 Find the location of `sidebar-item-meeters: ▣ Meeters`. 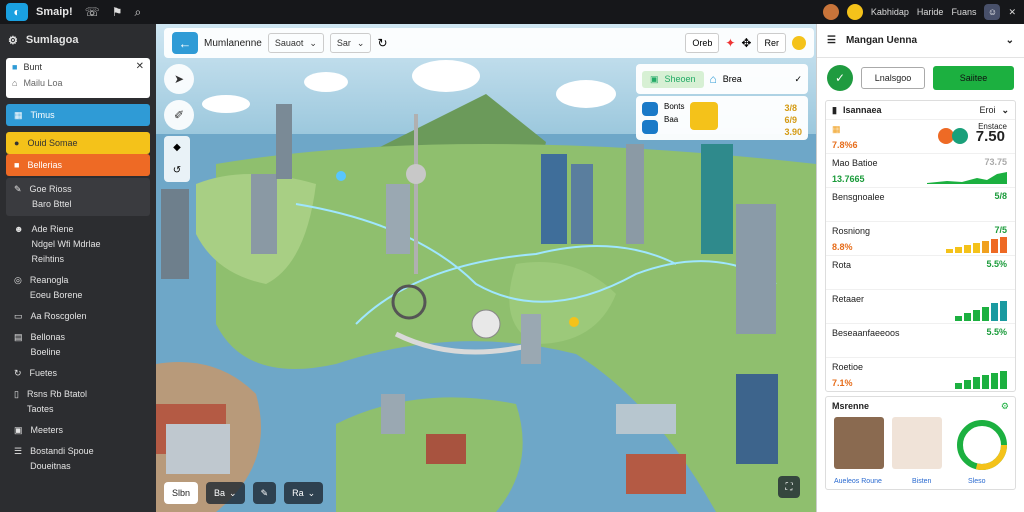

sidebar-item-meeters: ▣ Meeters is located at coordinates (78, 430).